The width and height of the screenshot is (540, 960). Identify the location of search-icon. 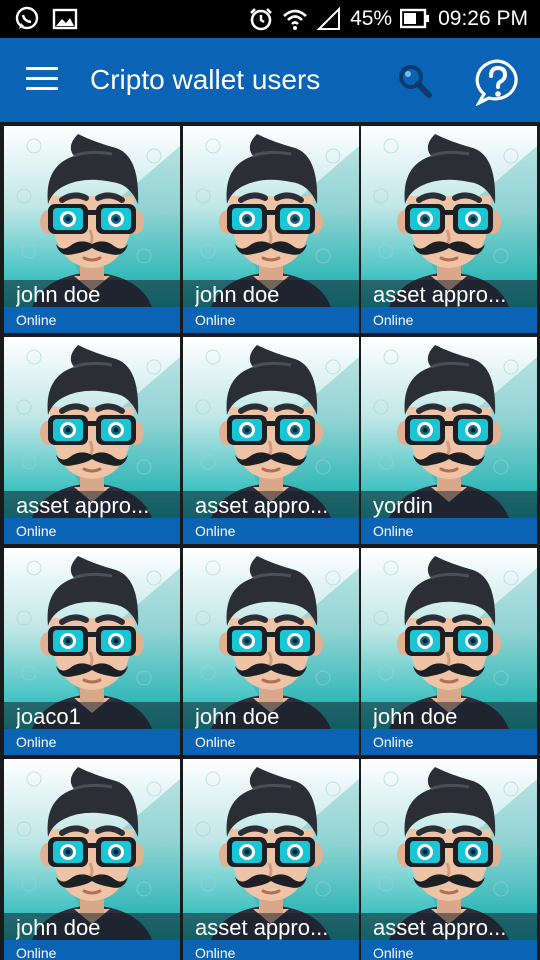
(415, 81).